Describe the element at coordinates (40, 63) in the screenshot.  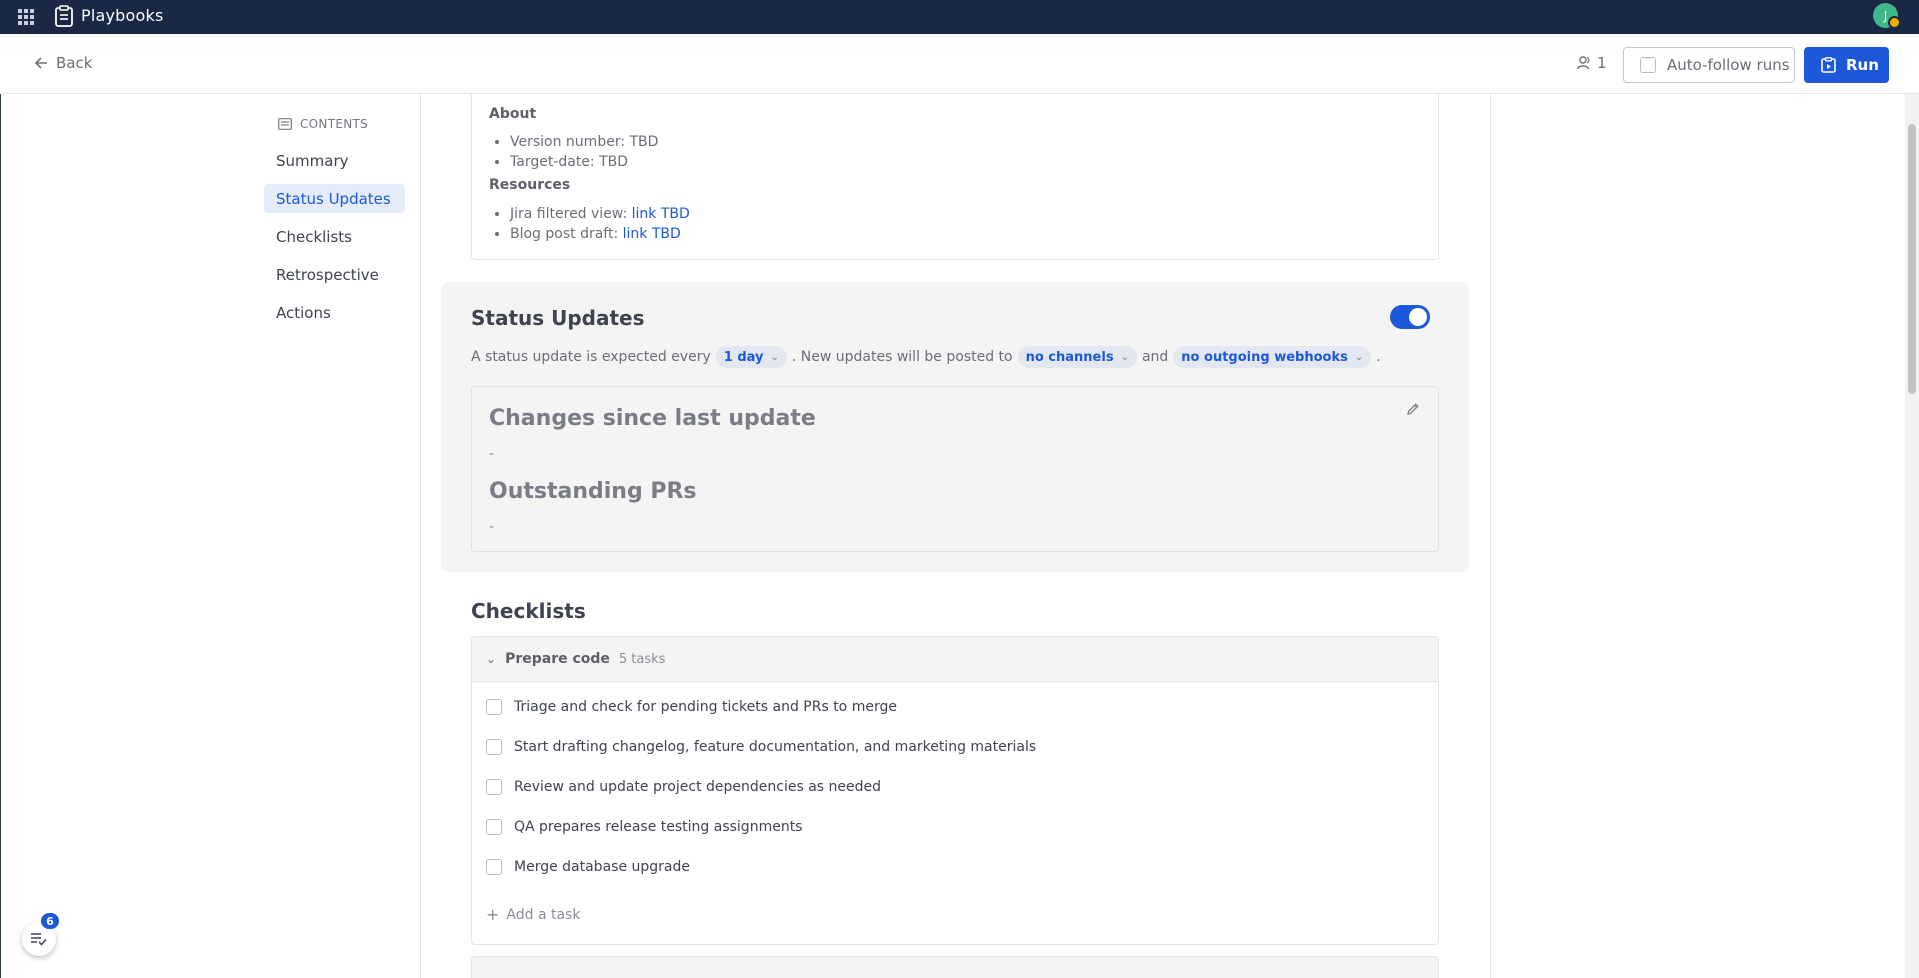
I see `arrow-left-icon` at that location.